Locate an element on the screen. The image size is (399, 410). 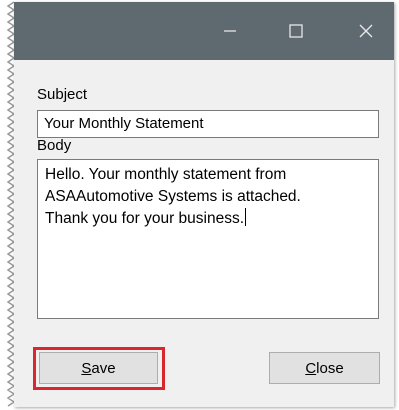
maximize-icon is located at coordinates (296, 31).